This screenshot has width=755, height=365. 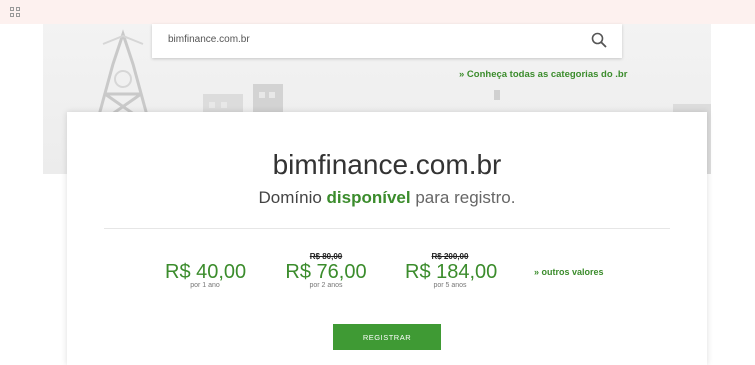 I want to click on availability-prefix: Domínio, so click(x=292, y=197).